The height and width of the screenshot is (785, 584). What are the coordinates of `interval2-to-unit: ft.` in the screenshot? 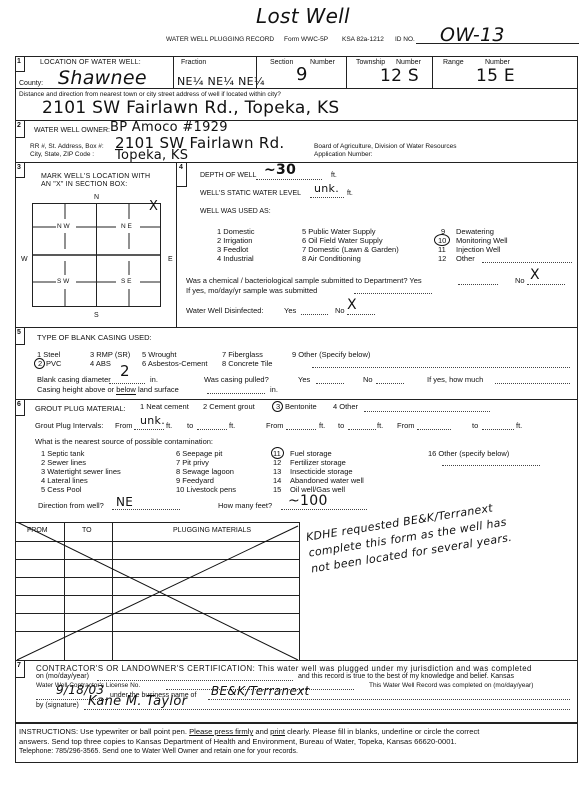 It's located at (380, 425).